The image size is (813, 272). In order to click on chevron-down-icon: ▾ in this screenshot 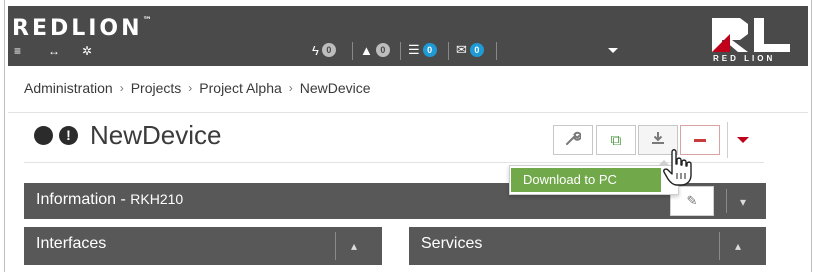, I will do `click(743, 202)`.